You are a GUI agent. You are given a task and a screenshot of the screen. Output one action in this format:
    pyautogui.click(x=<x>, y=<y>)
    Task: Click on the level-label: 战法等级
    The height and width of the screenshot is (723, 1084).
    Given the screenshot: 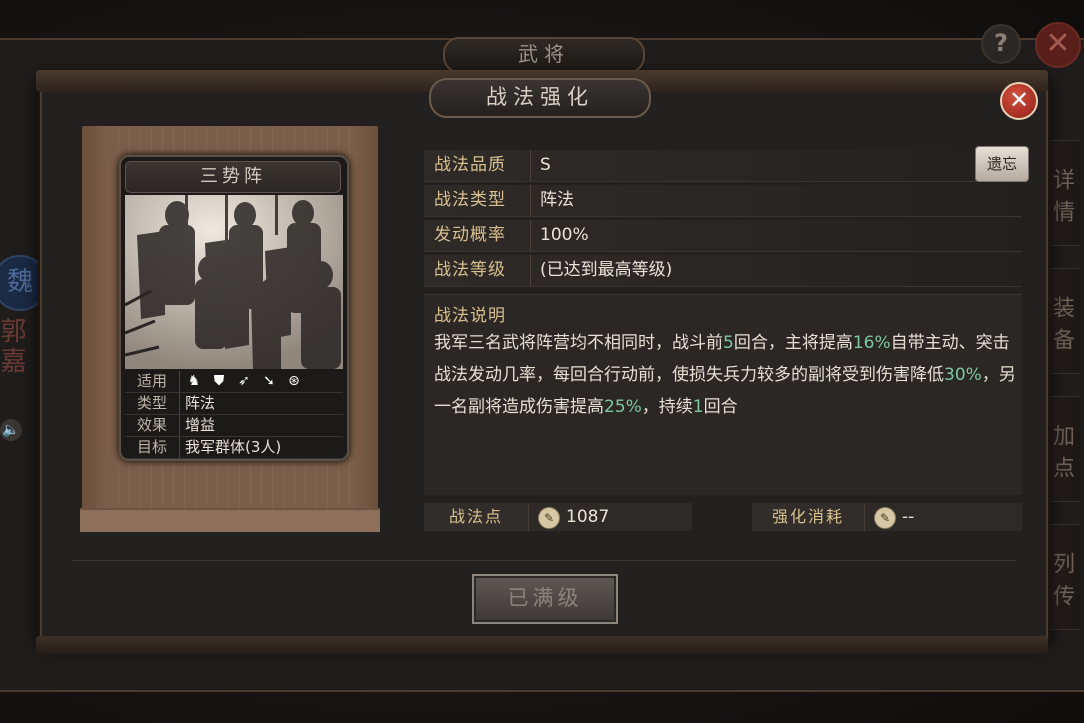 What is the action you would take?
    pyautogui.click(x=482, y=270)
    